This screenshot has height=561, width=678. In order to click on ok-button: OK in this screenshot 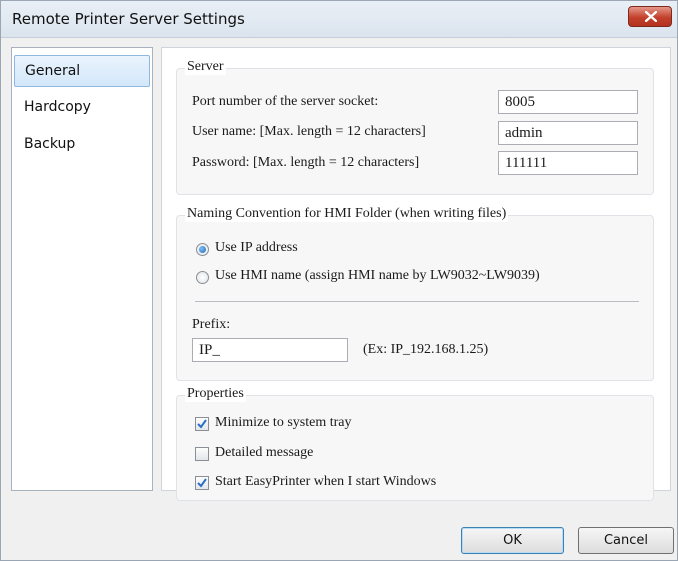, I will do `click(512, 540)`.